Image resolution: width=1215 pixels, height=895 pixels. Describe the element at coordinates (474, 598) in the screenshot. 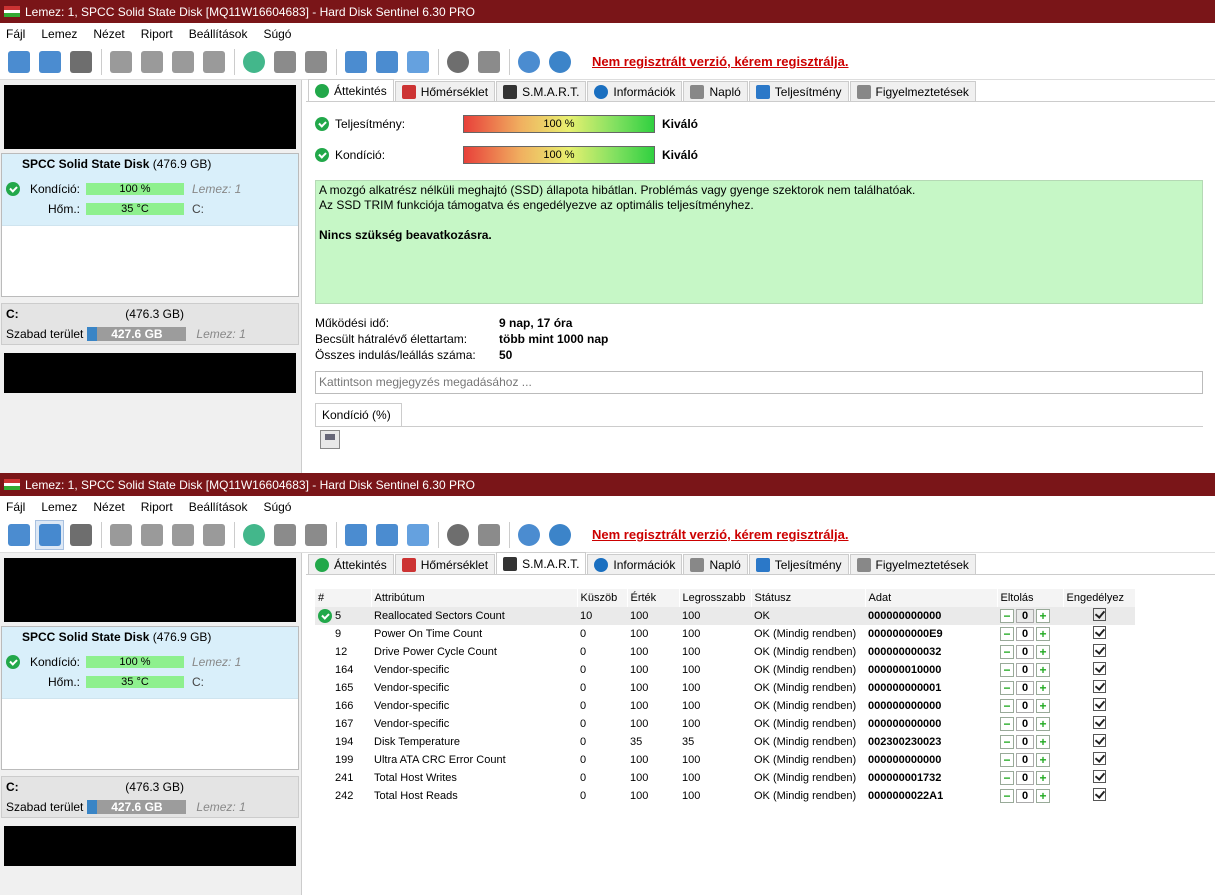

I see `column-header: Attribútum` at that location.